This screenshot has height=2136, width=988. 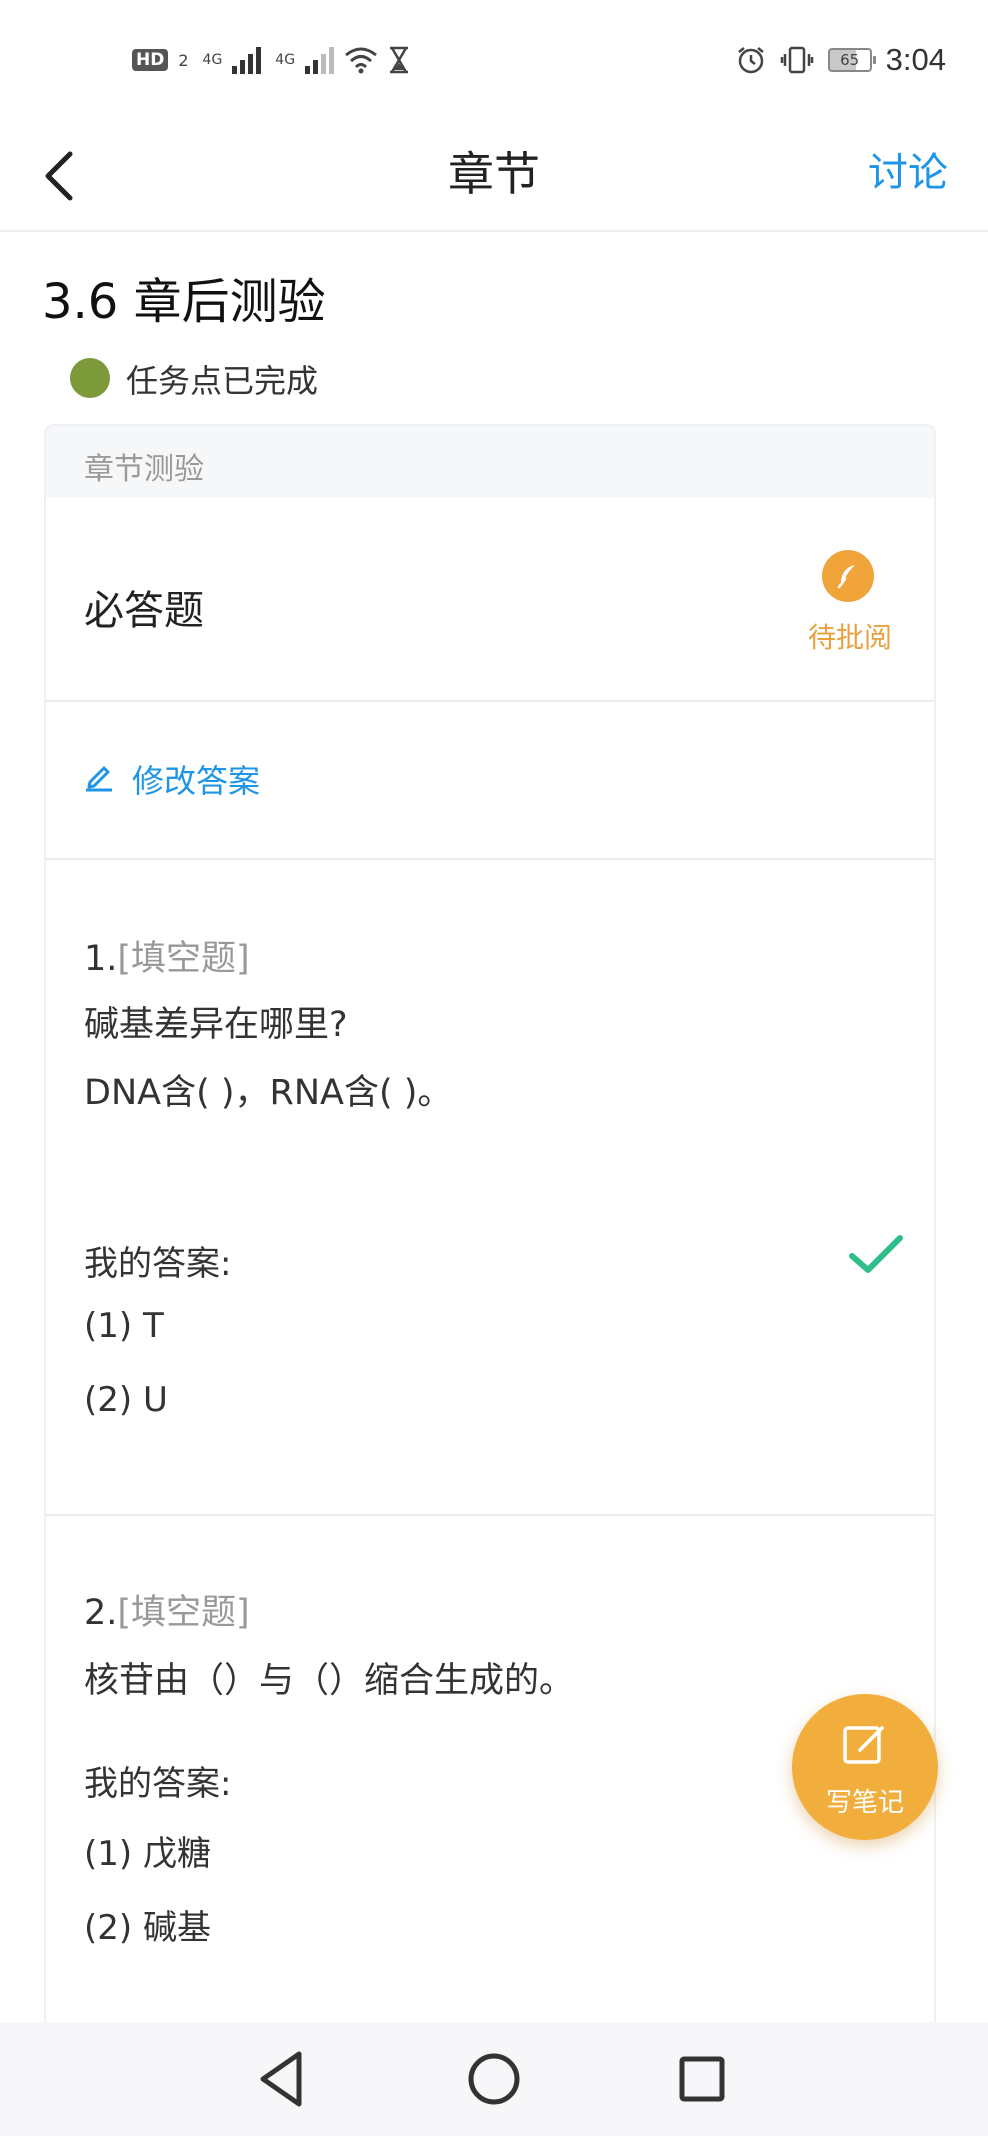 I want to click on signal-icon, so click(x=247, y=60).